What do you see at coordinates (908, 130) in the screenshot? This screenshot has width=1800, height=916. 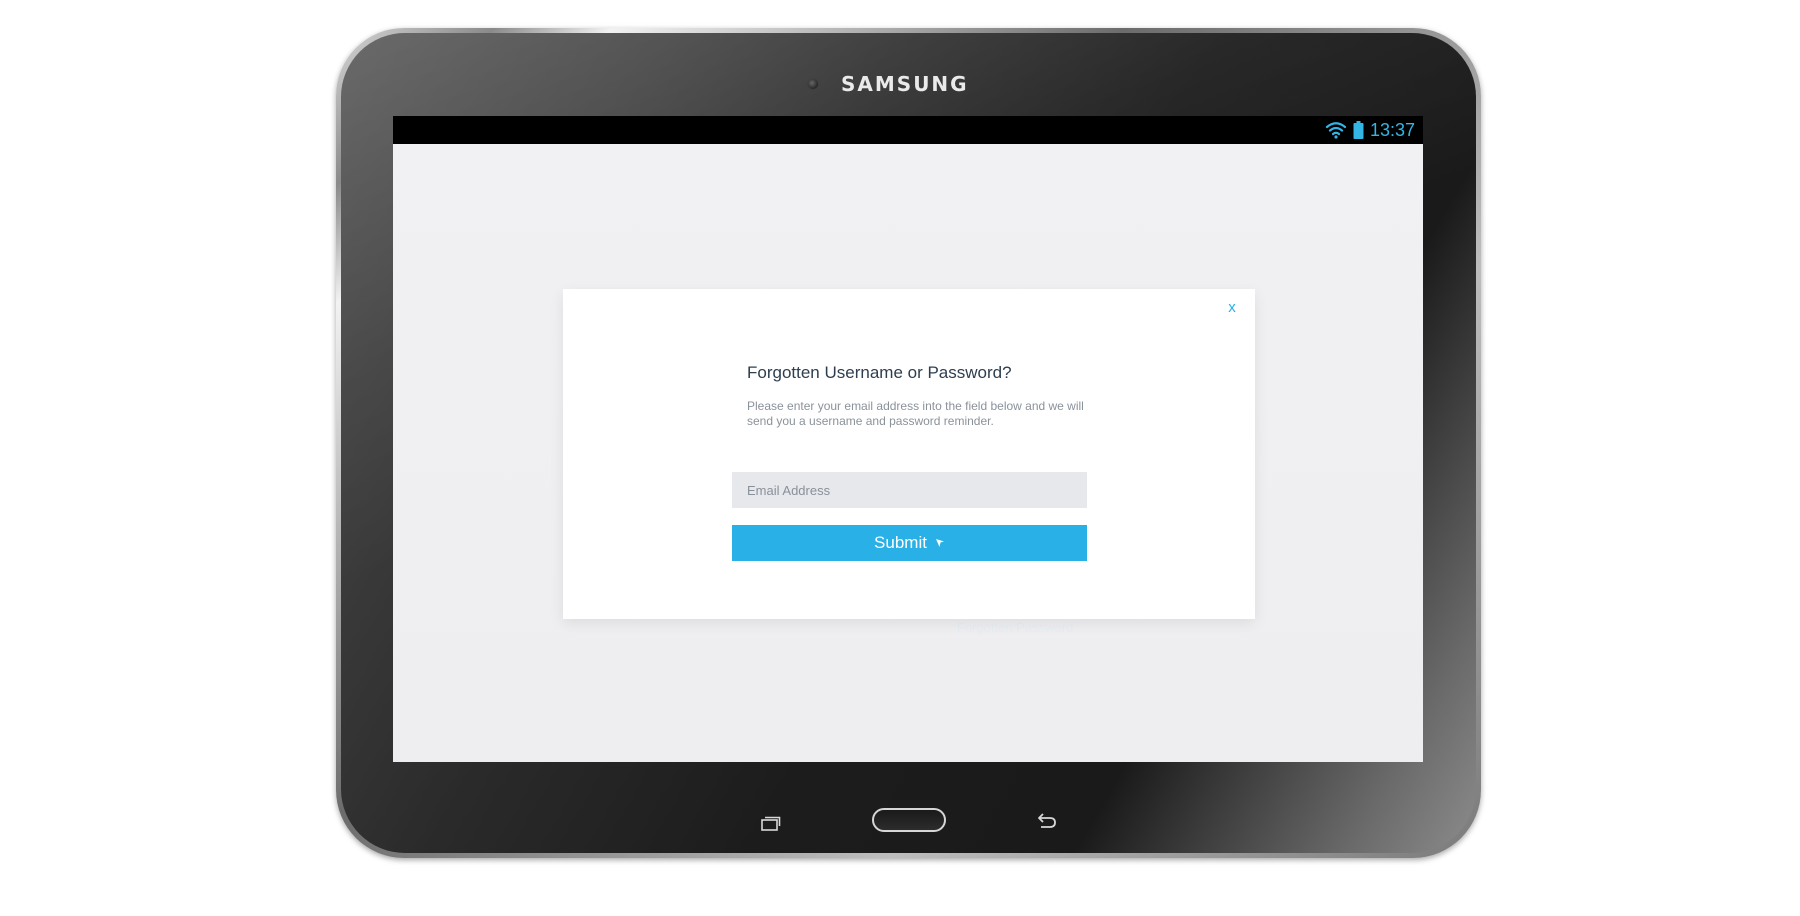 I see `status-bar: 13:37` at bounding box center [908, 130].